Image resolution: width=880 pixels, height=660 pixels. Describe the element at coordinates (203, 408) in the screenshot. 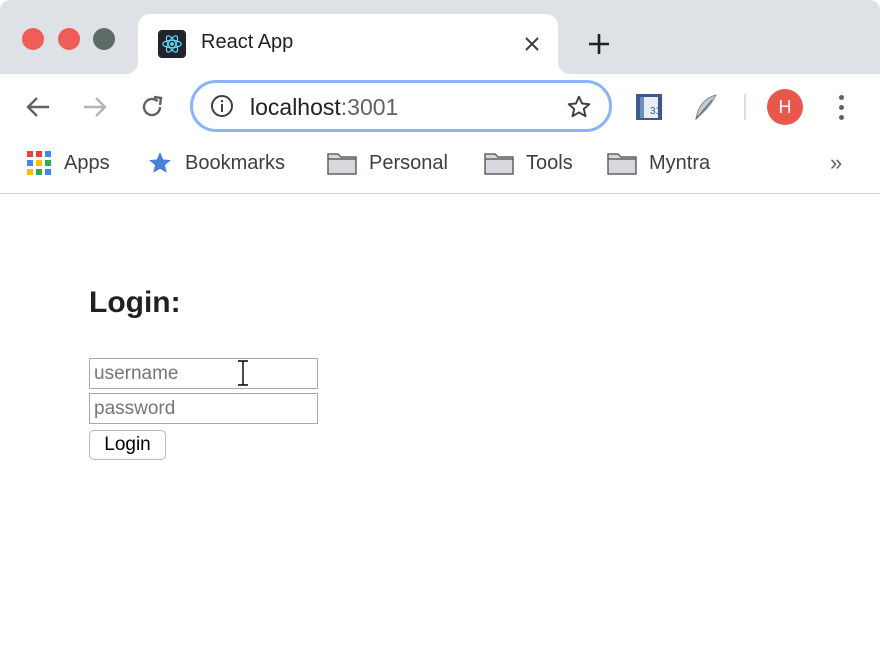

I see `password-input` at that location.